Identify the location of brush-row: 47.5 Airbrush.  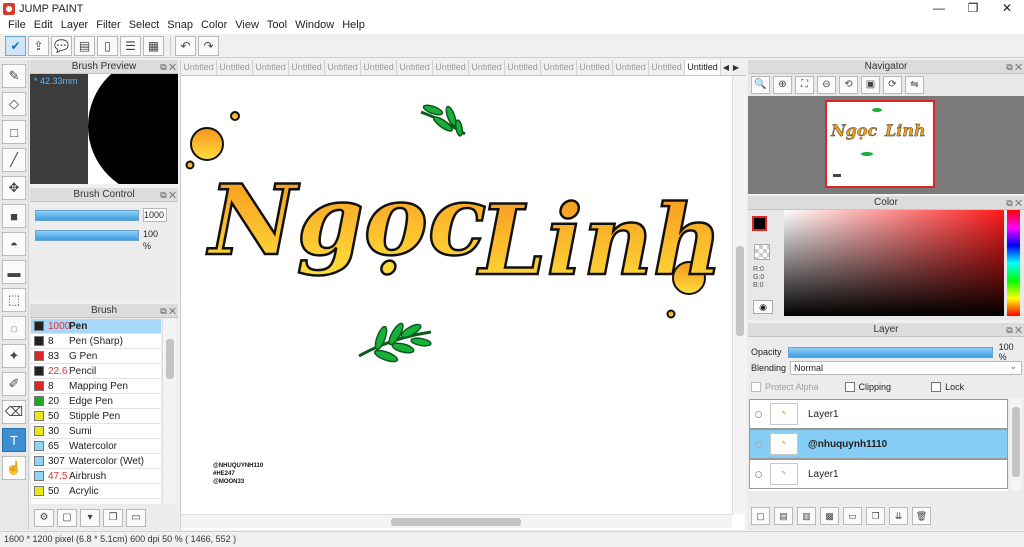
(96, 476).